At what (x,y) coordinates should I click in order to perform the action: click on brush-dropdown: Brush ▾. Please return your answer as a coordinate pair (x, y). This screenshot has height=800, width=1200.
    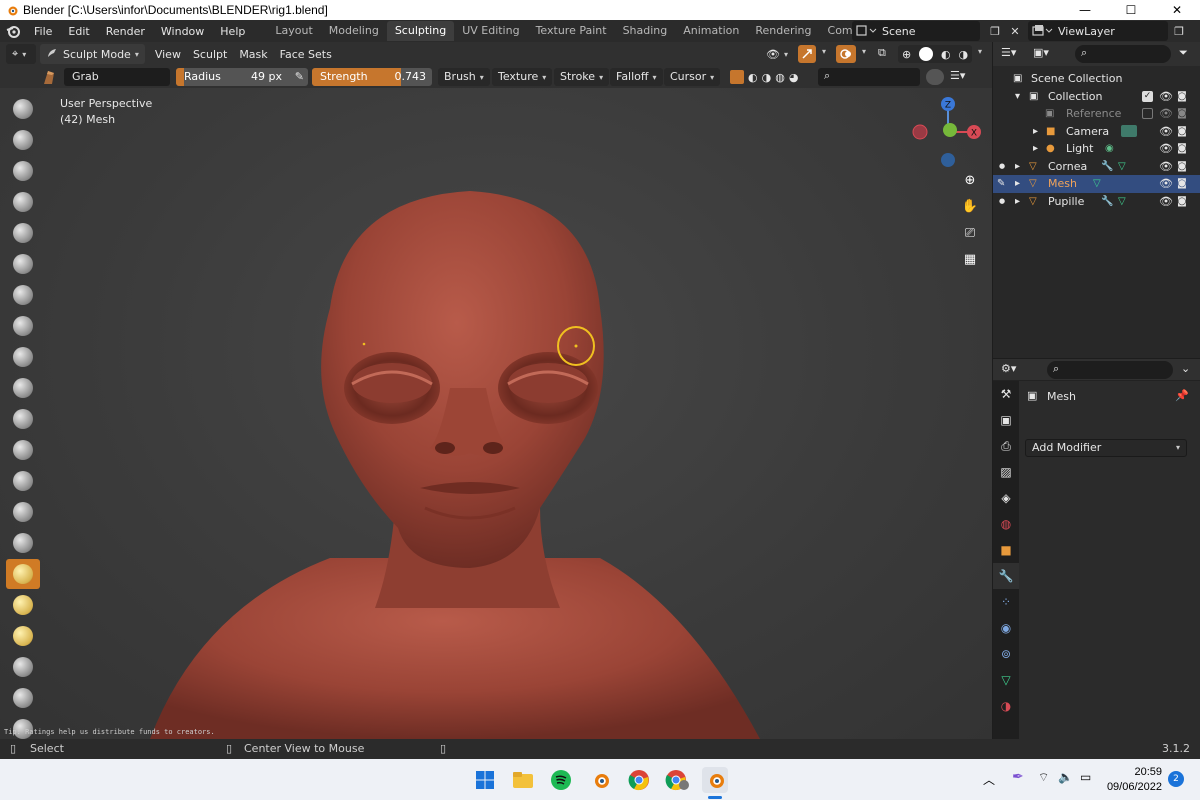
    Looking at the image, I should click on (464, 77).